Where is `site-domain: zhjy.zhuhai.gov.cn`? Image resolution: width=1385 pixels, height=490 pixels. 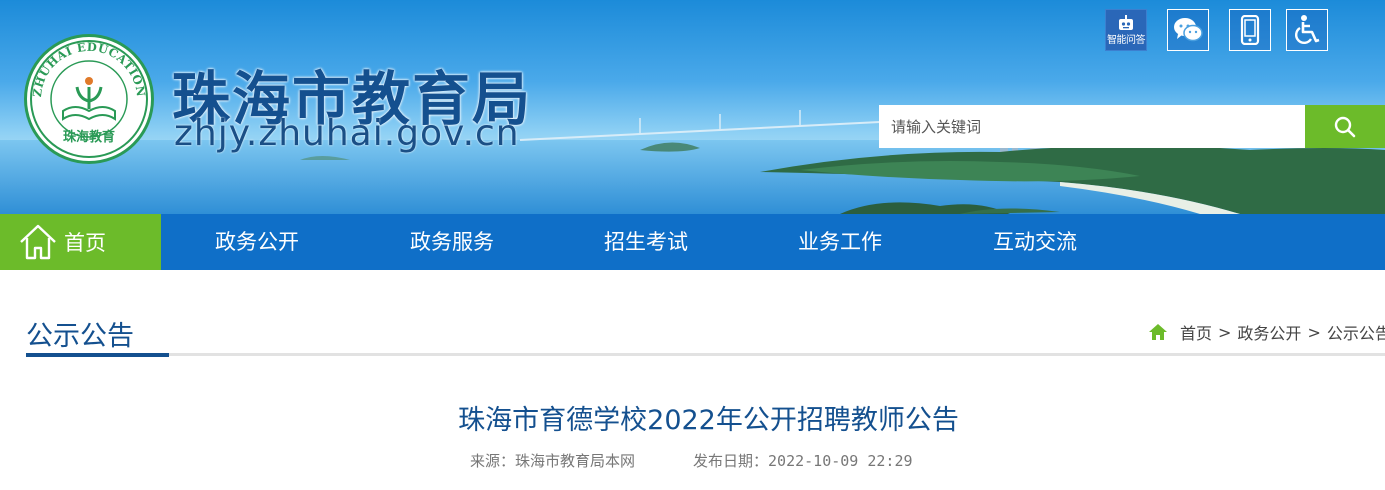
site-domain: zhjy.zhuhai.gov.cn is located at coordinates (347, 133).